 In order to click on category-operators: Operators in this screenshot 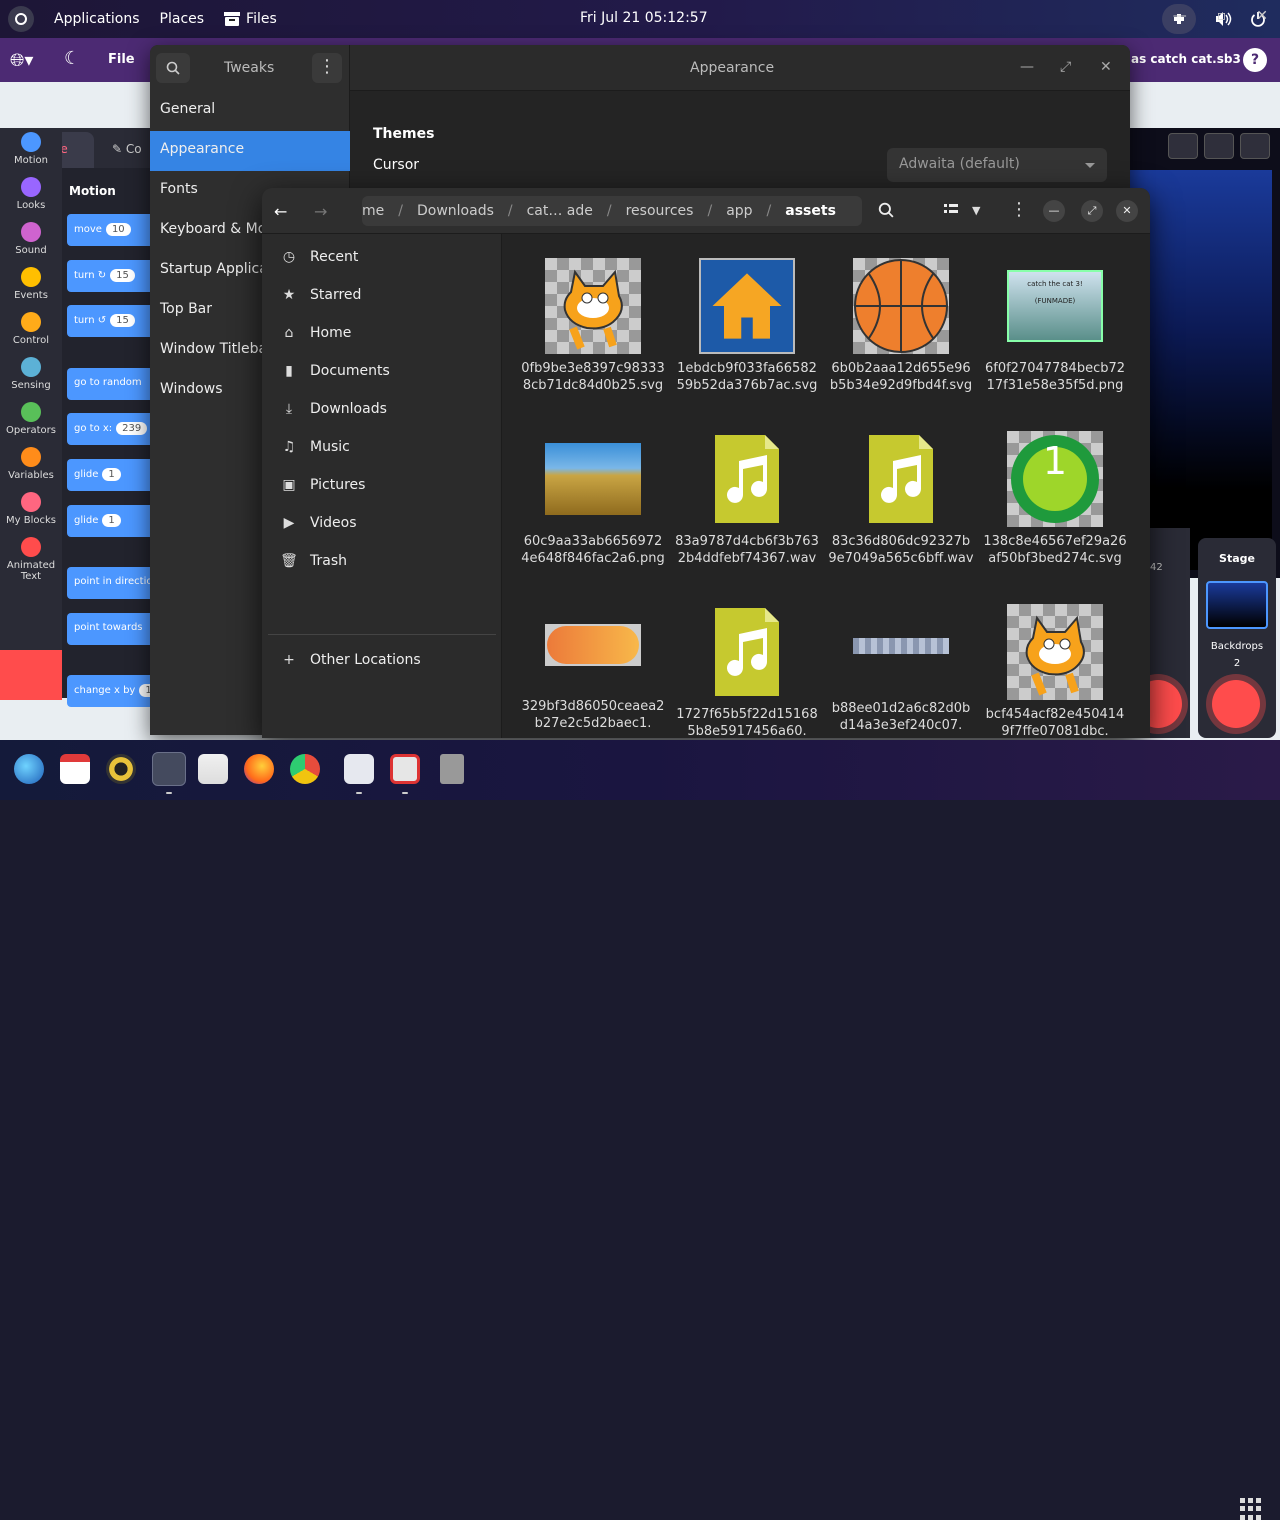, I will do `click(31, 420)`.